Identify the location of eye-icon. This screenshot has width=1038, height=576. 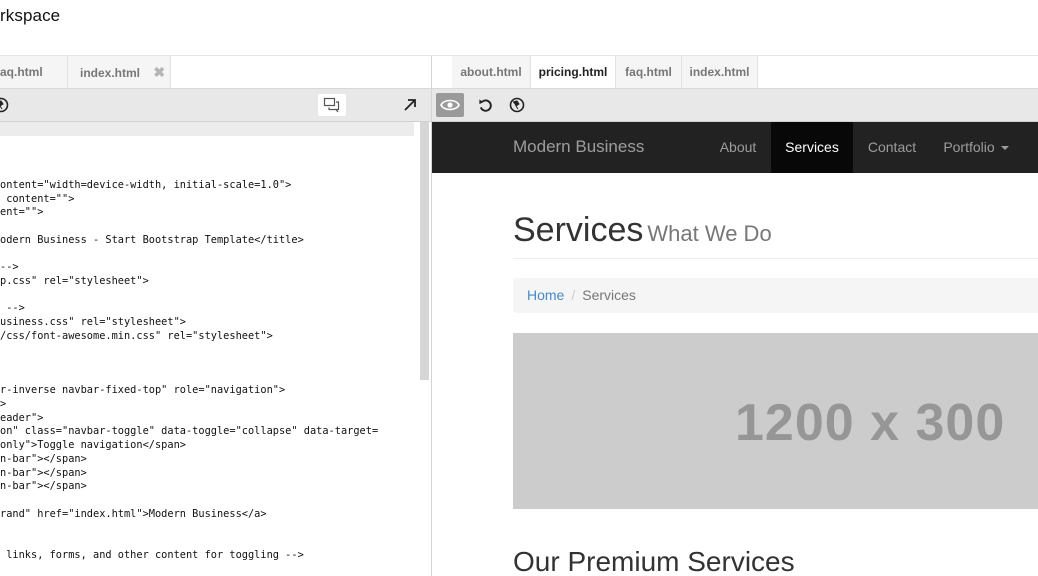
(450, 105).